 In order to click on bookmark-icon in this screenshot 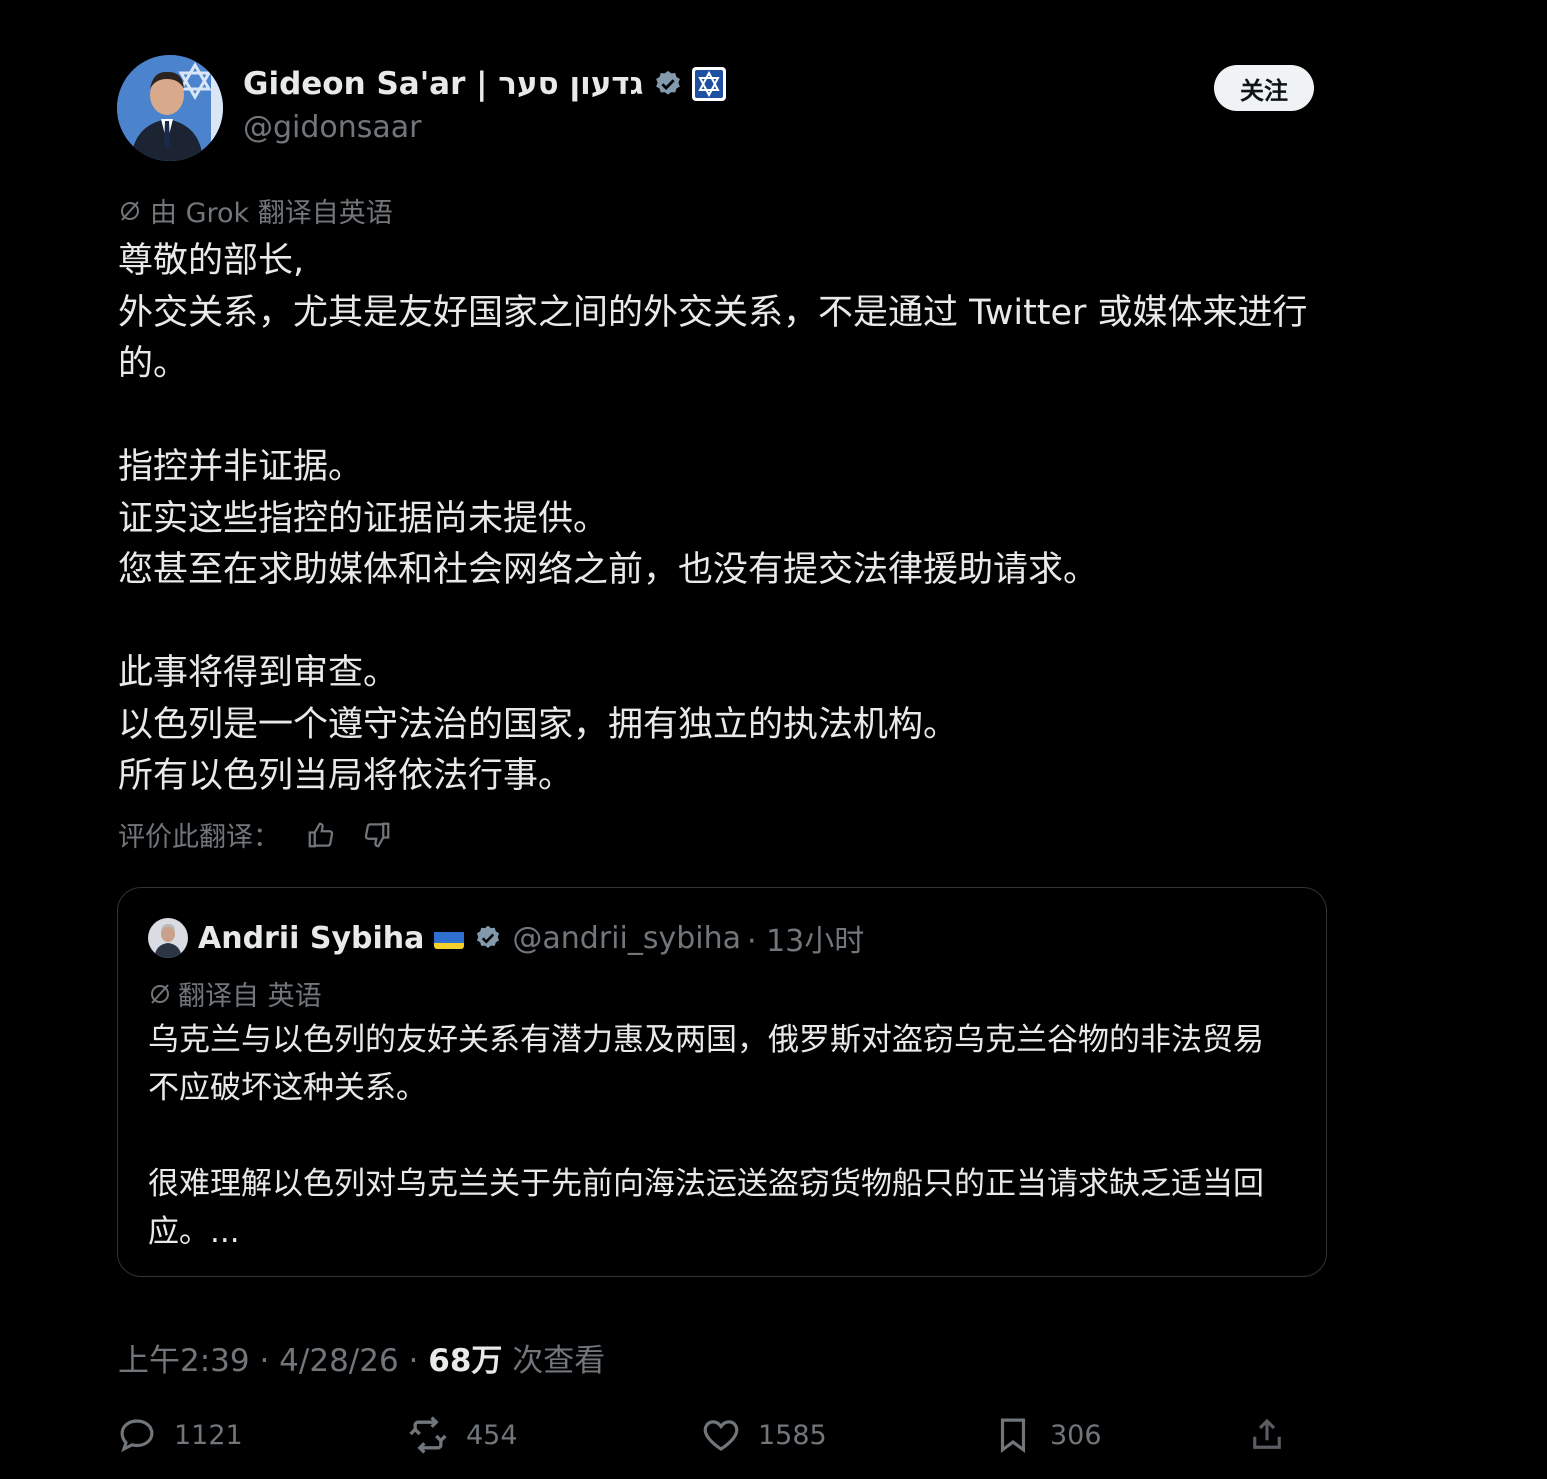, I will do `click(1013, 1436)`.